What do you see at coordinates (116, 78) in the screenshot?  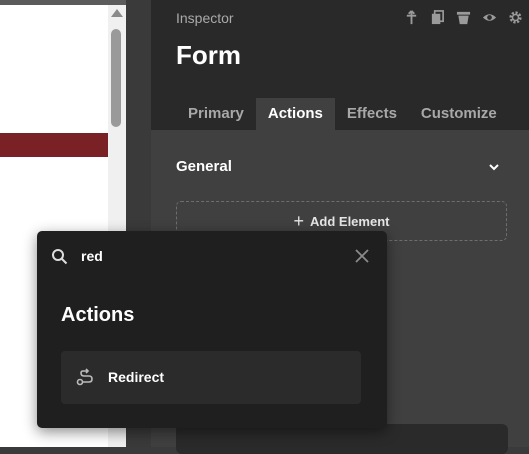 I see `scrollbar-thumb` at bounding box center [116, 78].